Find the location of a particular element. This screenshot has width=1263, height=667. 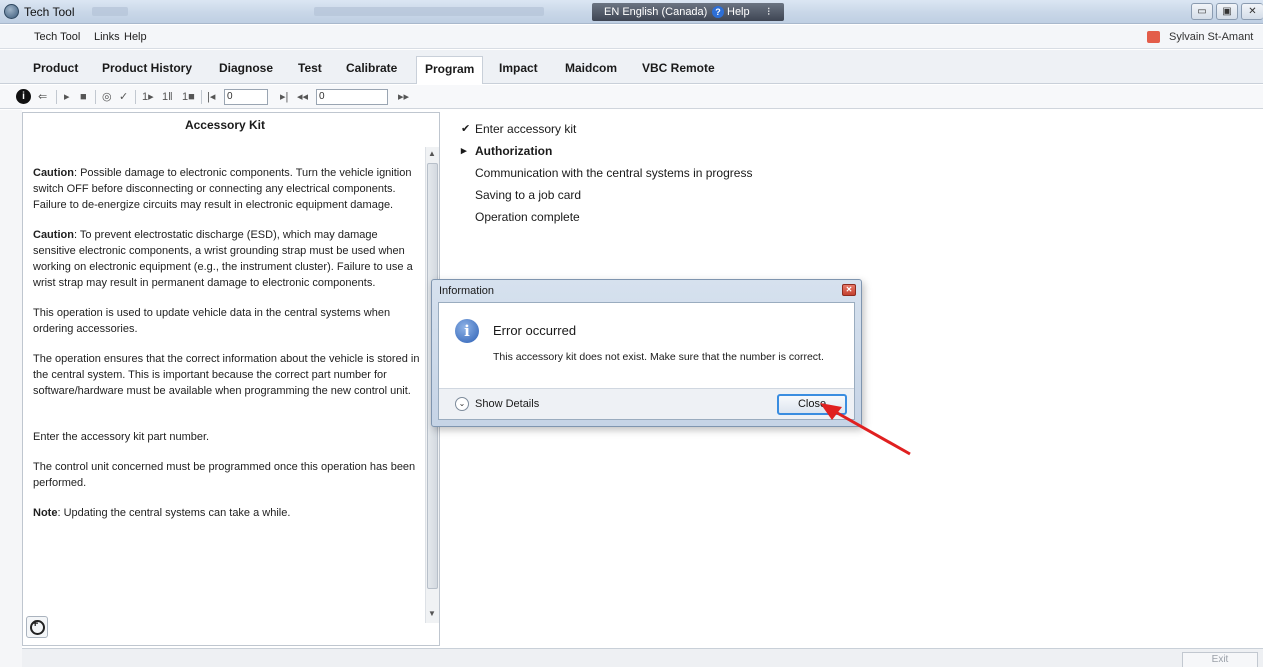

dialog-title: Information is located at coordinates (467, 291).